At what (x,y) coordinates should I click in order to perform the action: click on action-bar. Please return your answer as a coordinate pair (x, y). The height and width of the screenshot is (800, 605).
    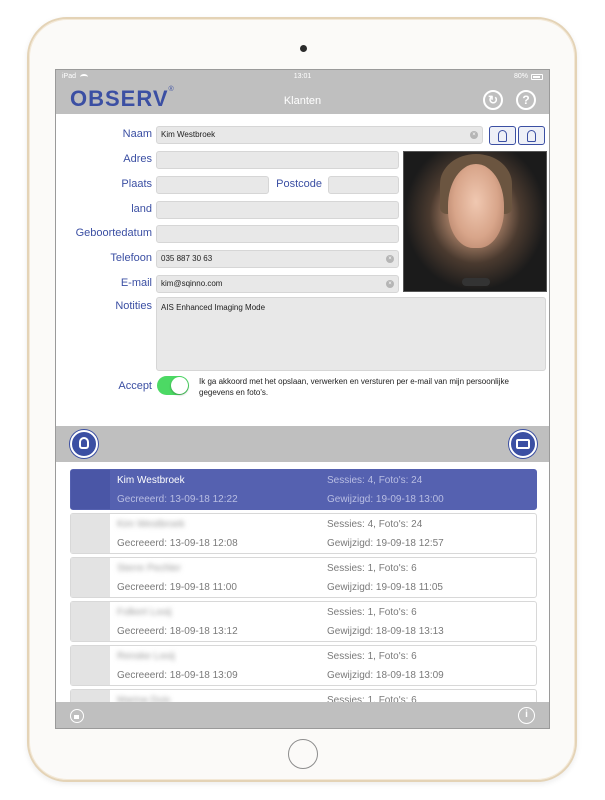
    Looking at the image, I should click on (302, 444).